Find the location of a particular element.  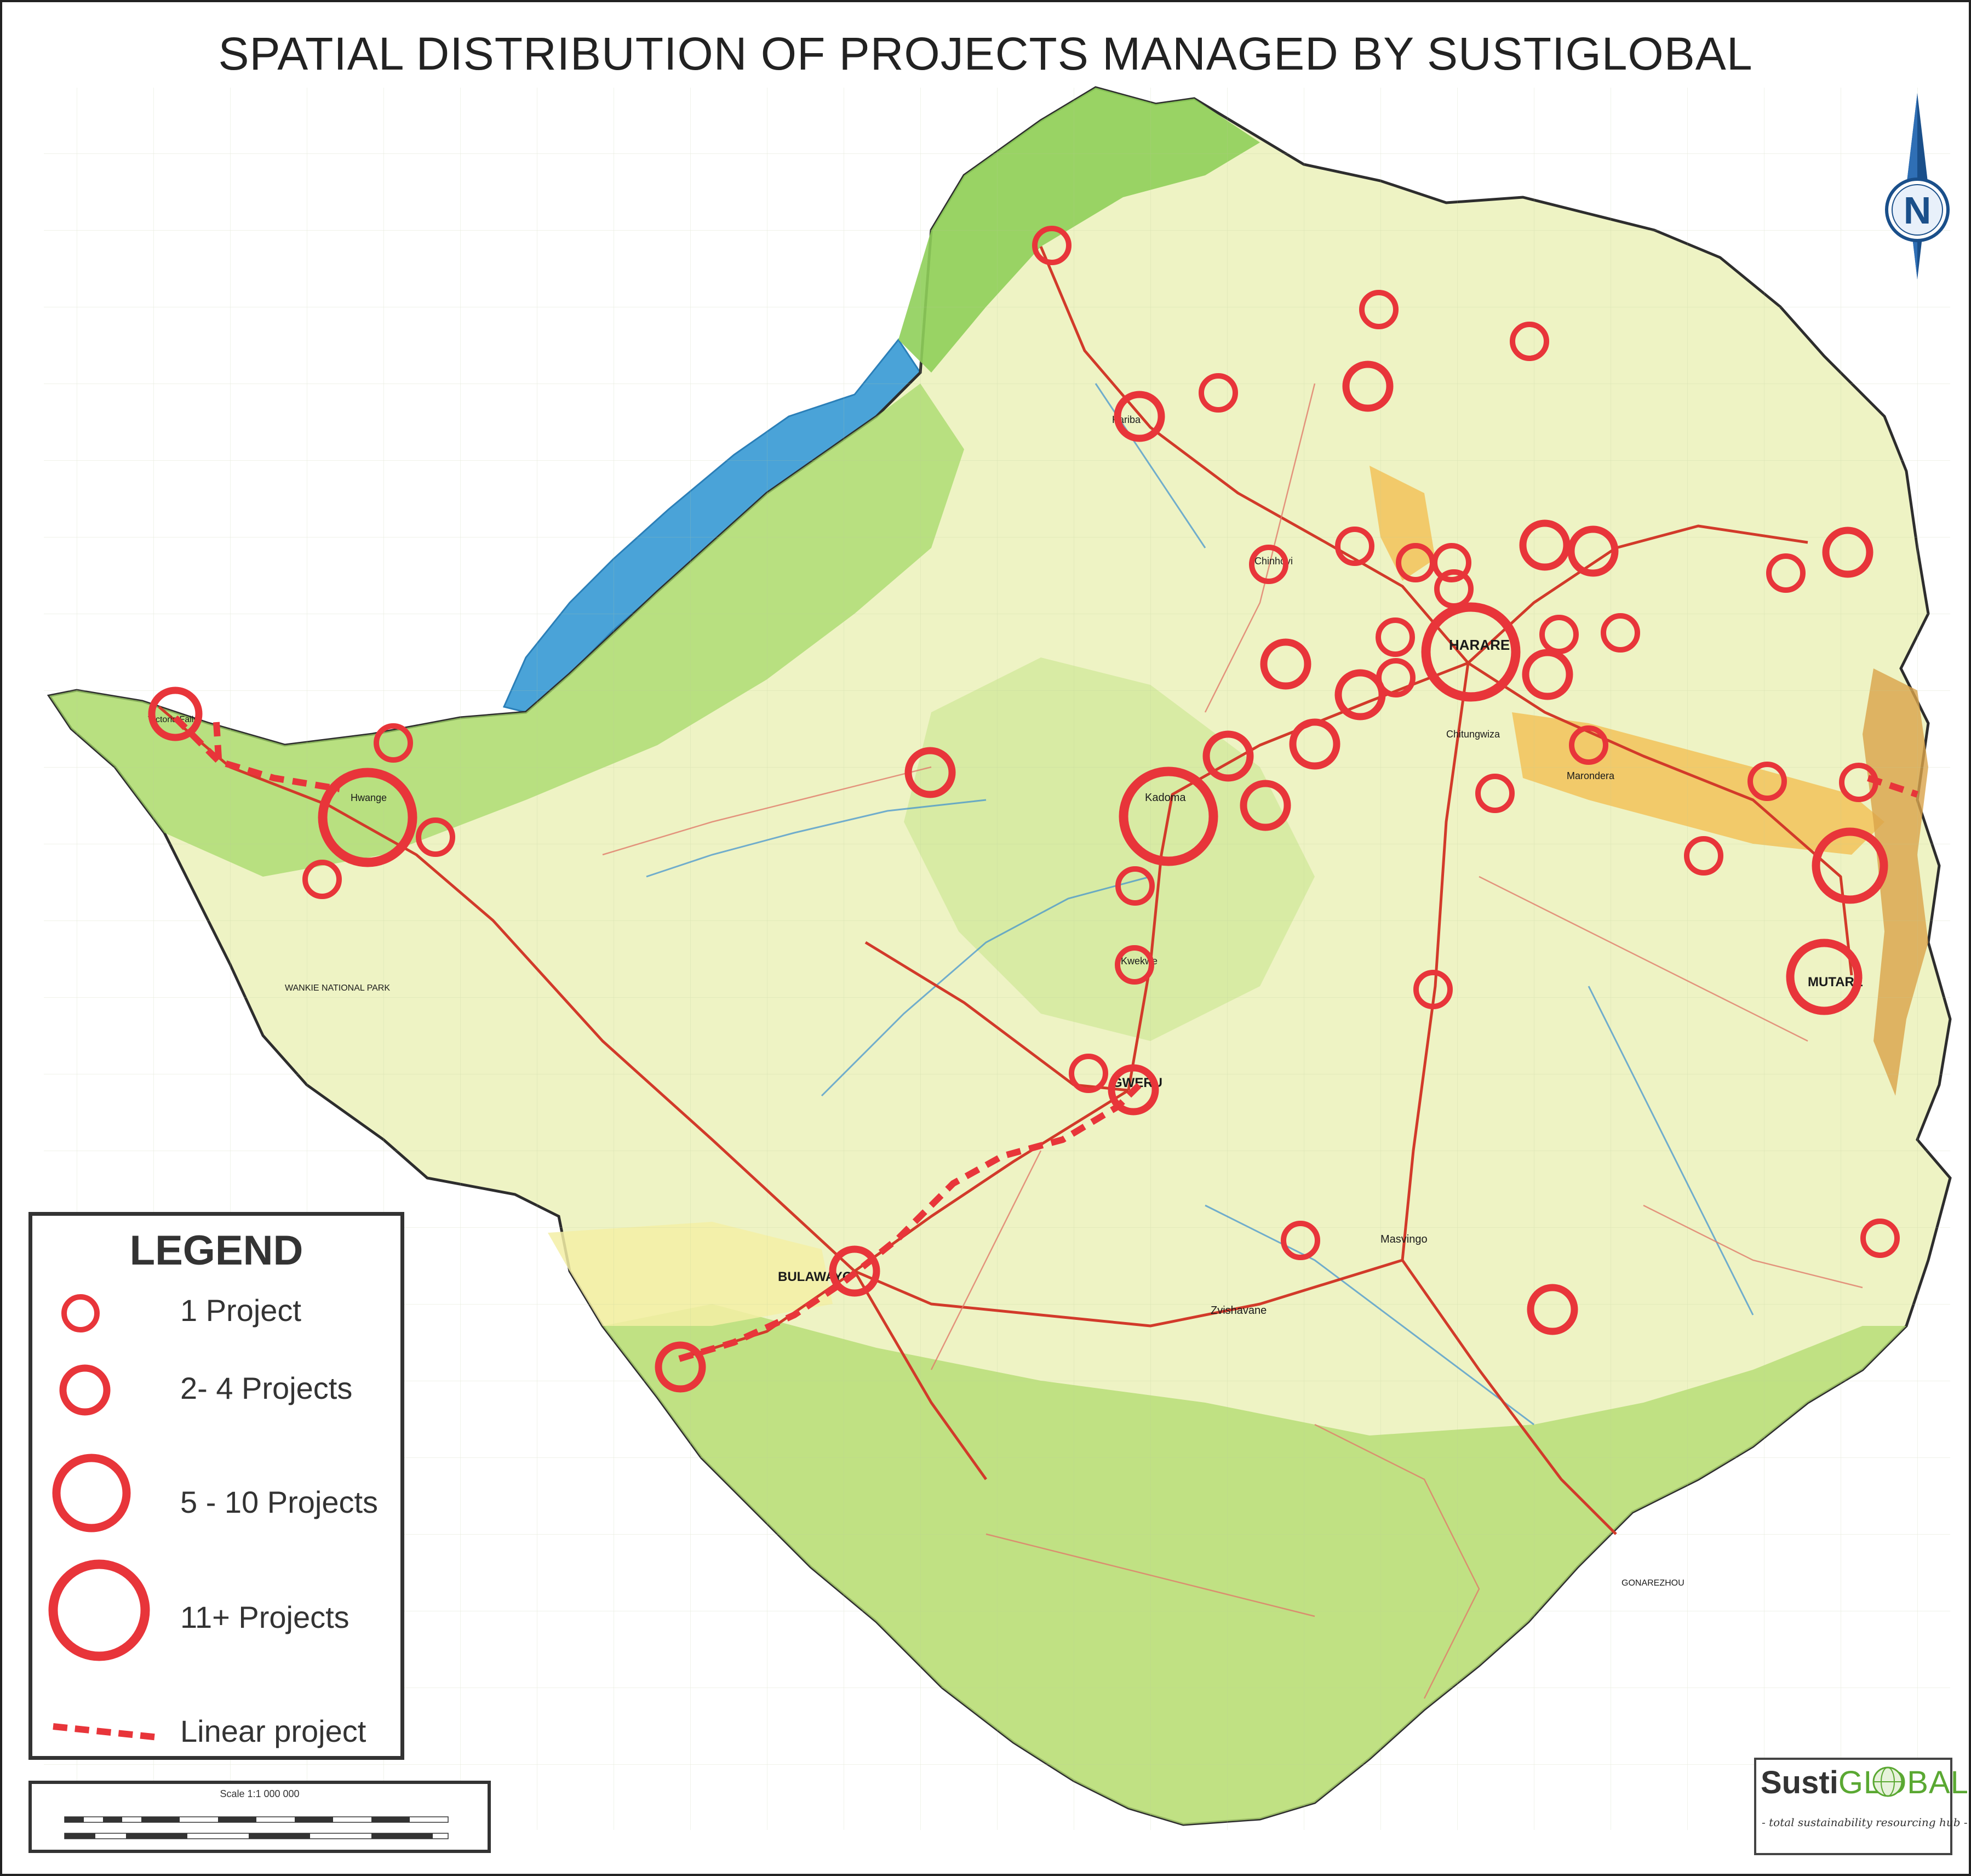

scale-bar: Scale 1:1 000 000 is located at coordinates (260, 1817).